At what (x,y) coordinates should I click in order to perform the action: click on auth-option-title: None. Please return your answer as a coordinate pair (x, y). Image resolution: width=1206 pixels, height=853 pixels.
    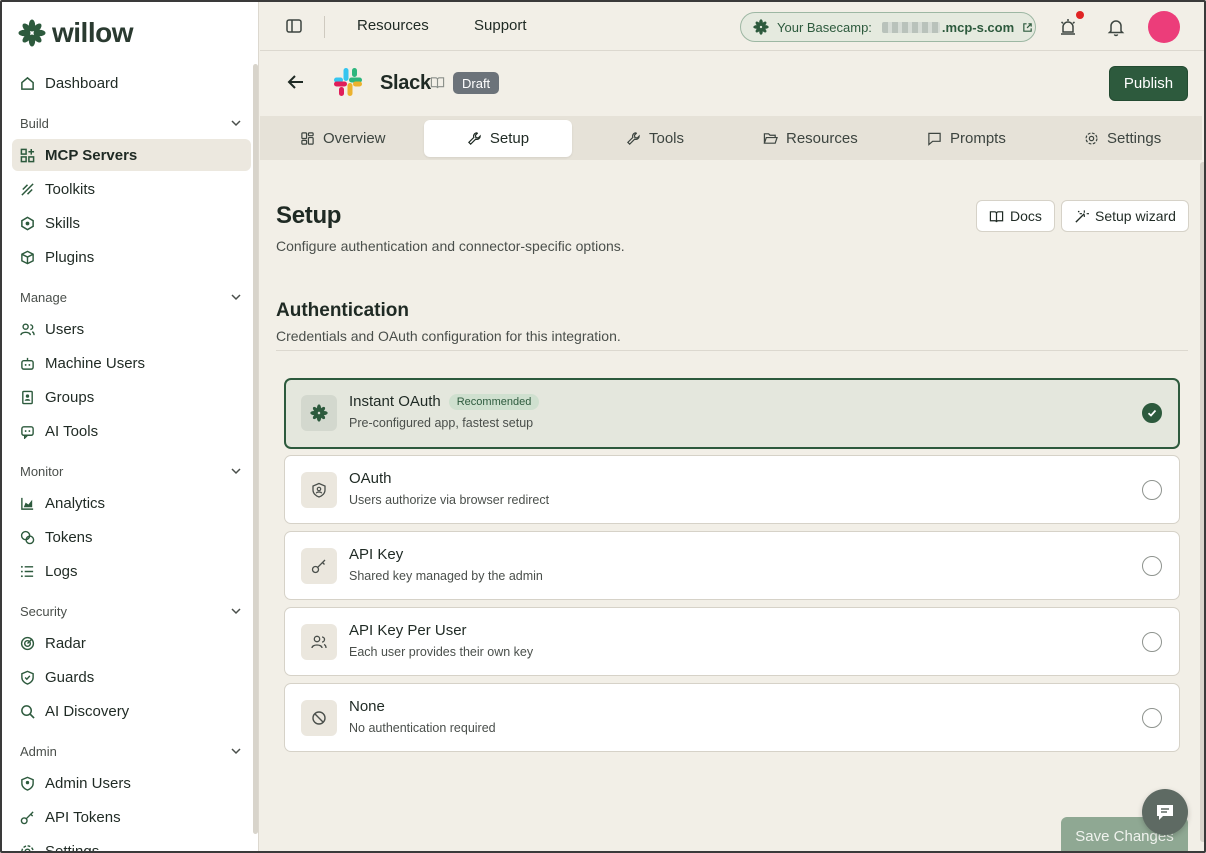
    Looking at the image, I should click on (367, 706).